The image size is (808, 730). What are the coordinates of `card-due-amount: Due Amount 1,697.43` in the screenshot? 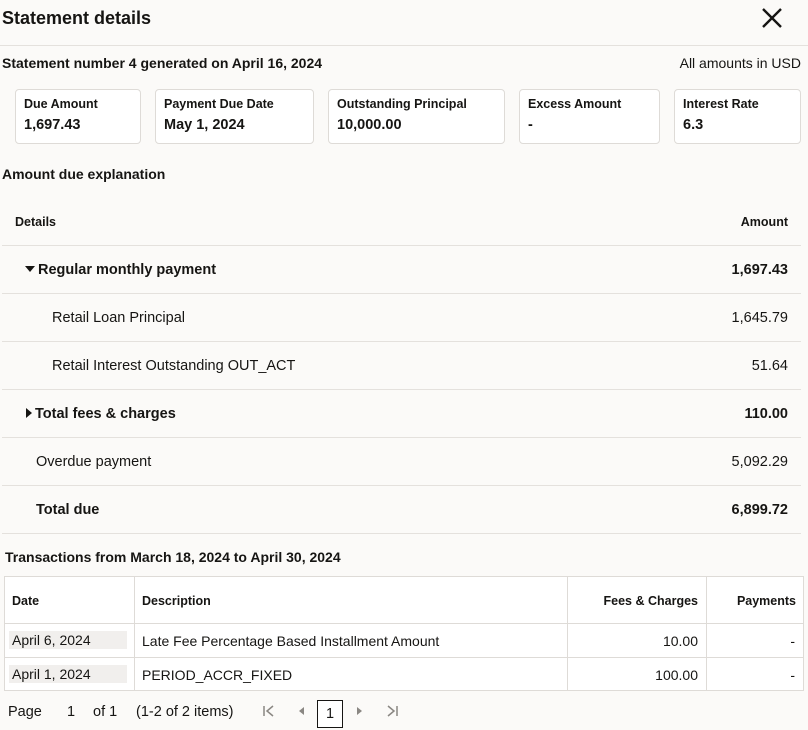 It's located at (78, 116).